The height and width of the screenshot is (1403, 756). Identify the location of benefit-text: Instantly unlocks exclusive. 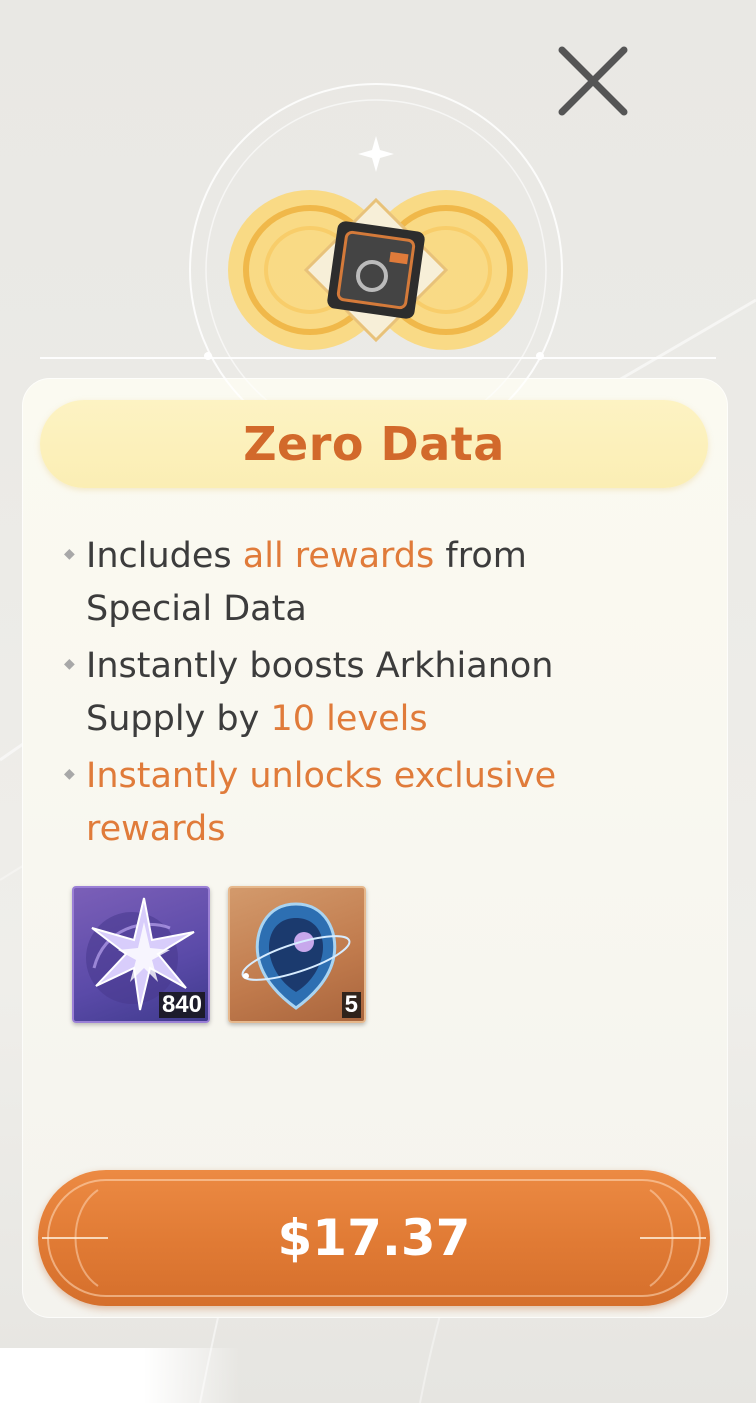
(321, 776).